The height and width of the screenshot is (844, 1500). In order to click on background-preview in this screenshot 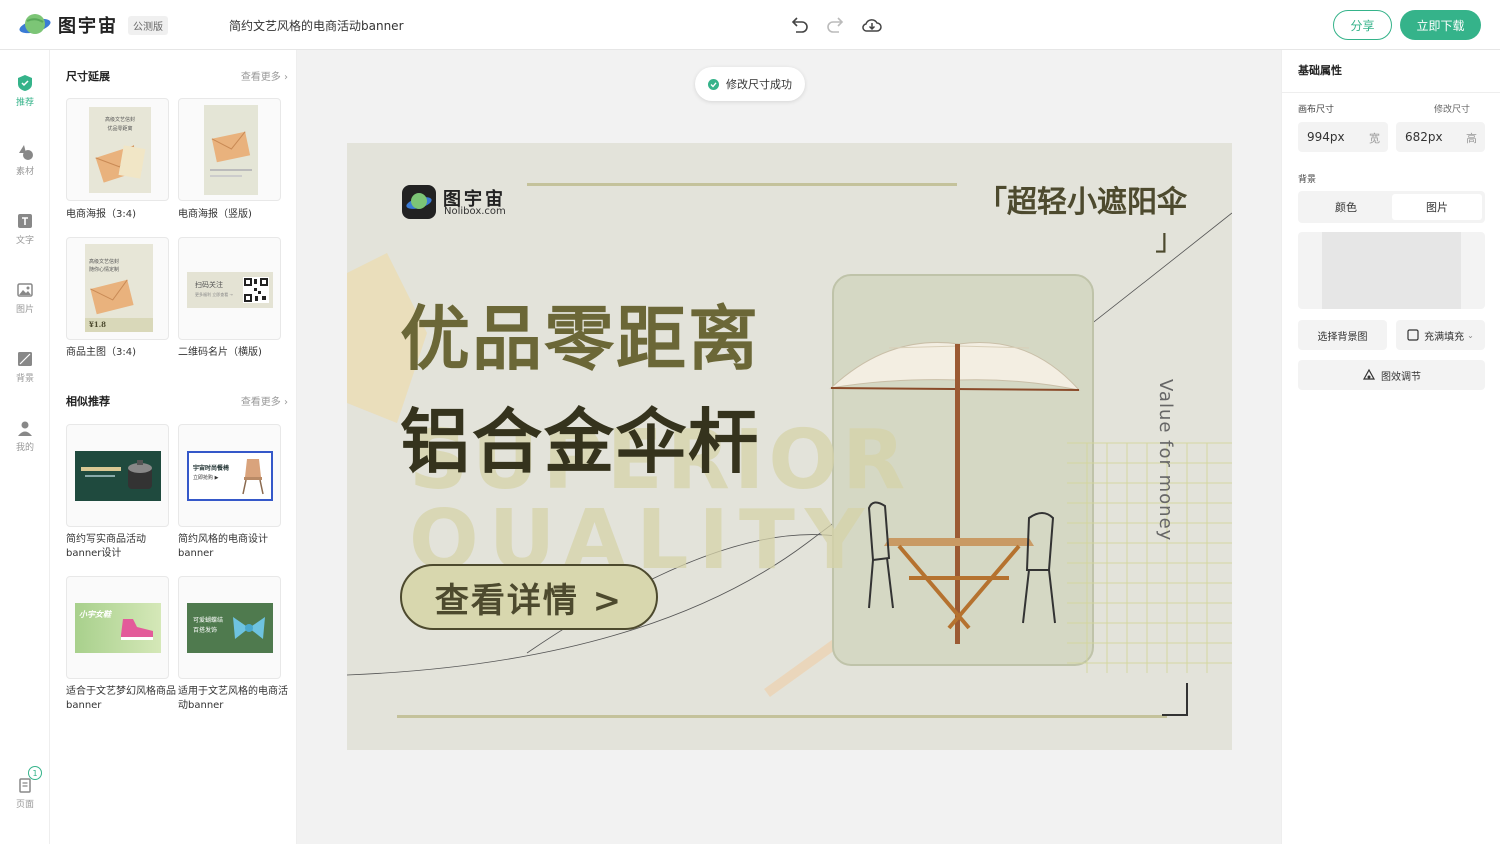, I will do `click(1391, 270)`.